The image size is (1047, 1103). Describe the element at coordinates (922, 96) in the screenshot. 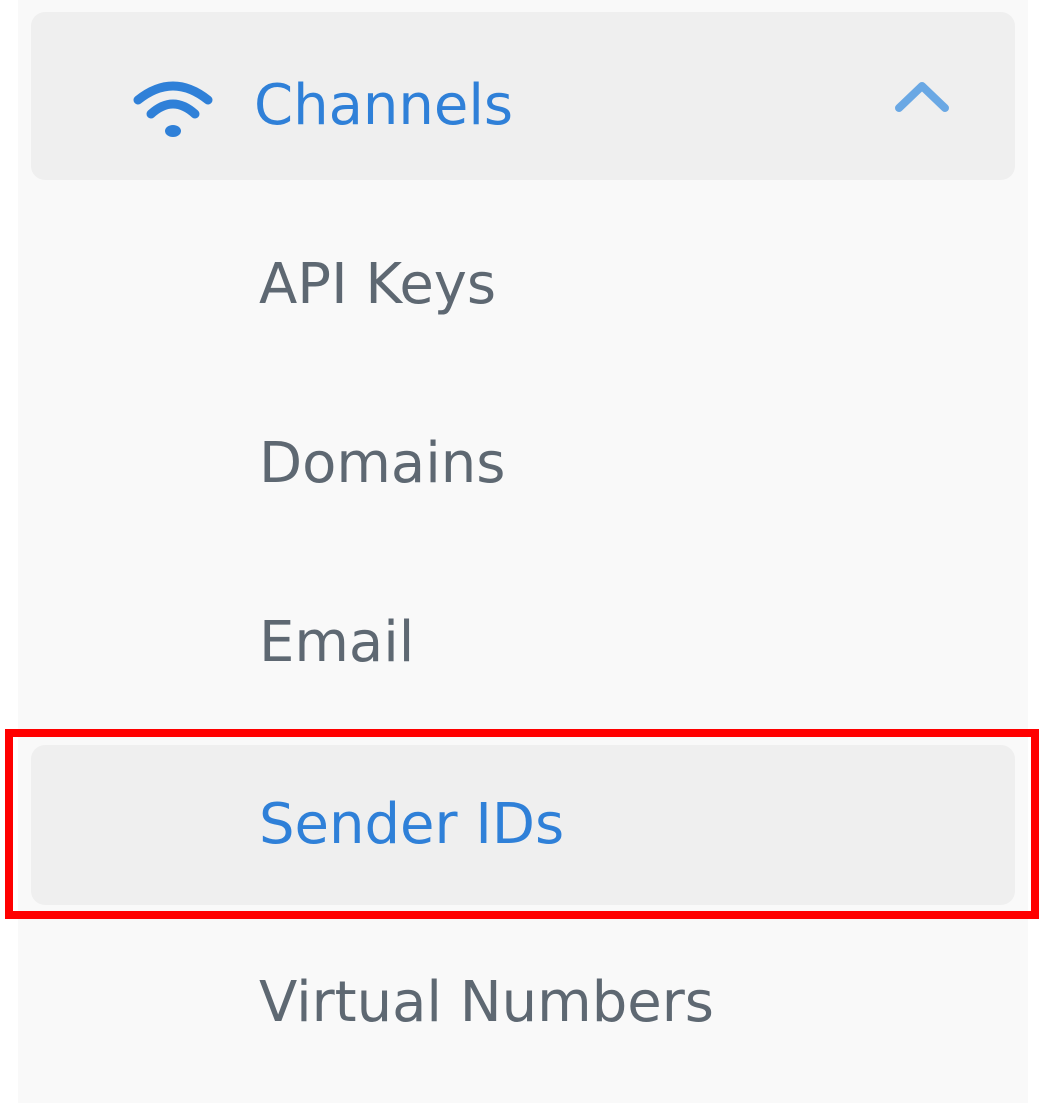

I see `chevron-up-icon` at that location.